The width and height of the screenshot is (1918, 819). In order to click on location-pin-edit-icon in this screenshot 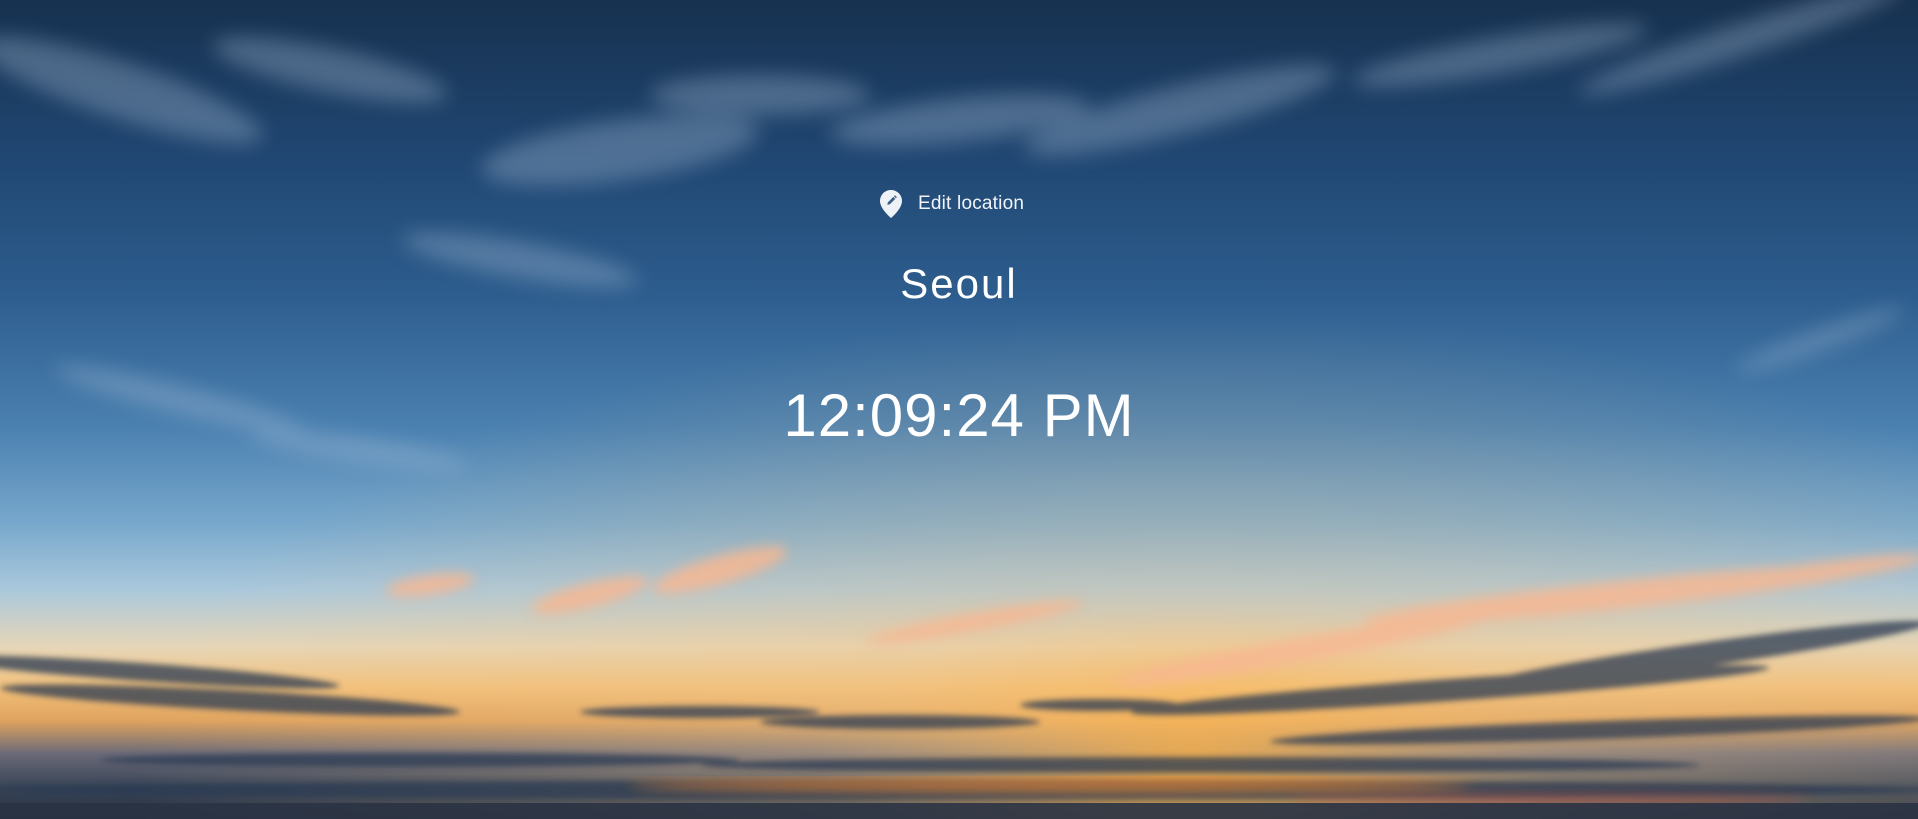, I will do `click(891, 204)`.